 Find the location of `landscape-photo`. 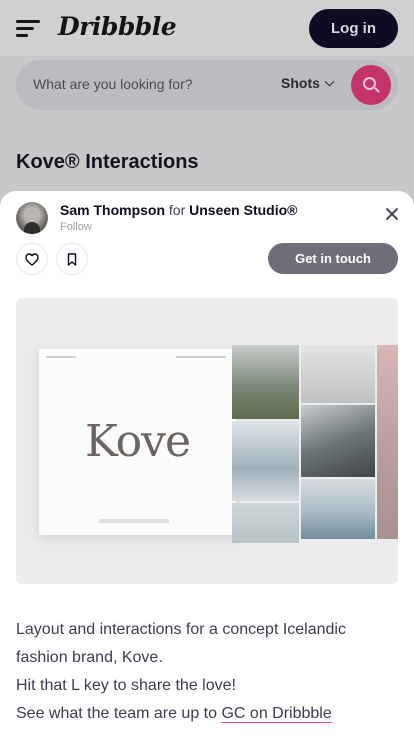

landscape-photo is located at coordinates (265, 382).